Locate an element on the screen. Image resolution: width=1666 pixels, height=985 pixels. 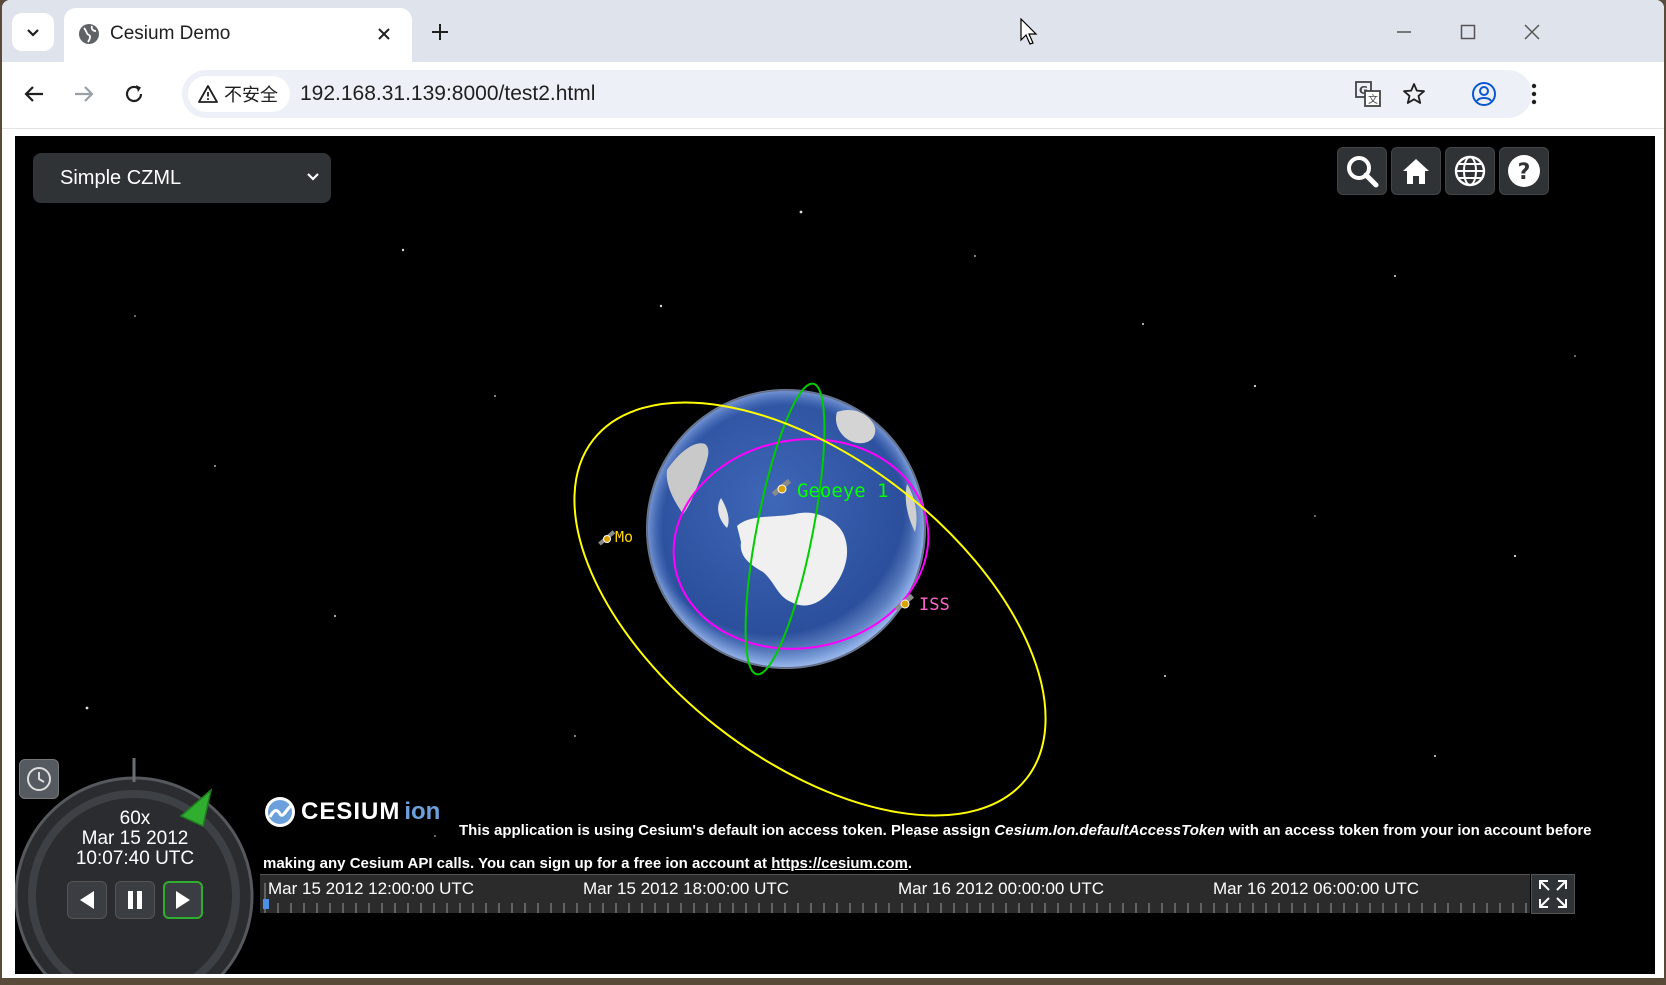
timeline-label-2: Mar 15 2012 18:00:00 UTC is located at coordinates (686, 888).